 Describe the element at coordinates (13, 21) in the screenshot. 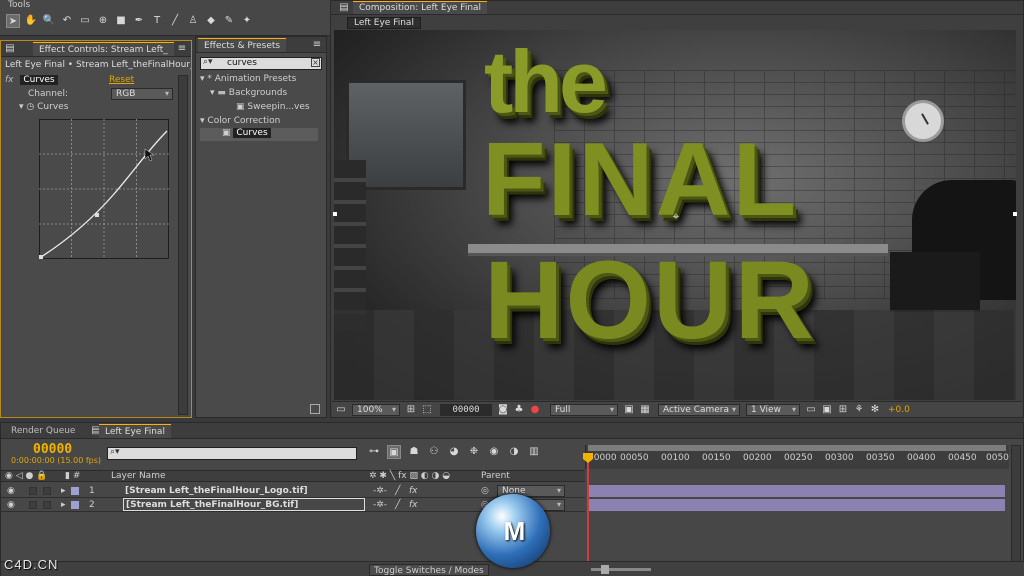

I see `selection-tool-icon: ➤` at that location.